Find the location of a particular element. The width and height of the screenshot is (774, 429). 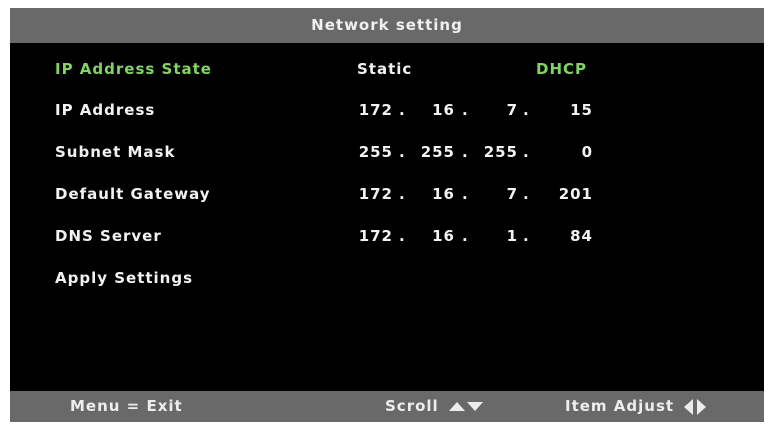

arrow-up-icon is located at coordinates (456, 406).